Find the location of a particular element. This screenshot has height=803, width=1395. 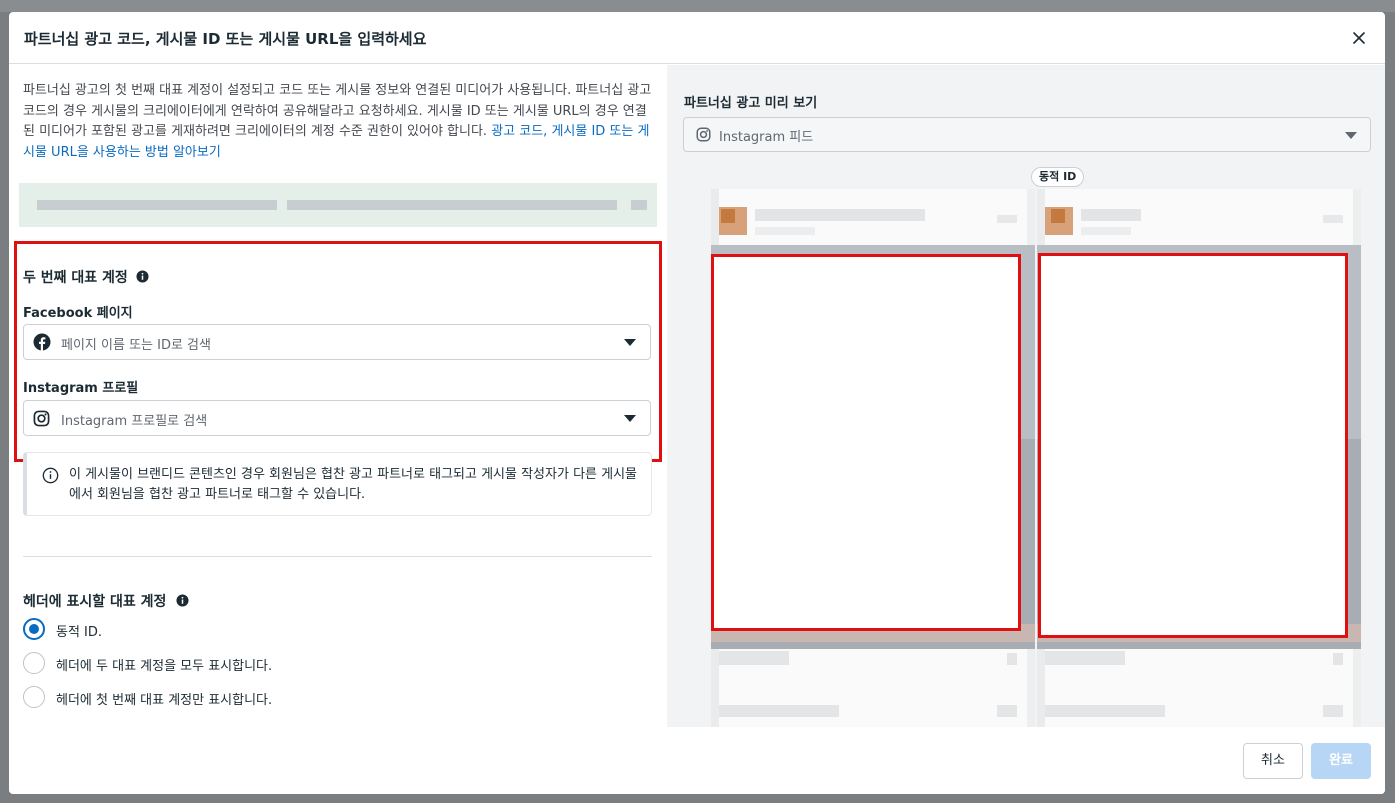

second-account-title: 두 번째 대표 계정 is located at coordinates (86, 277).